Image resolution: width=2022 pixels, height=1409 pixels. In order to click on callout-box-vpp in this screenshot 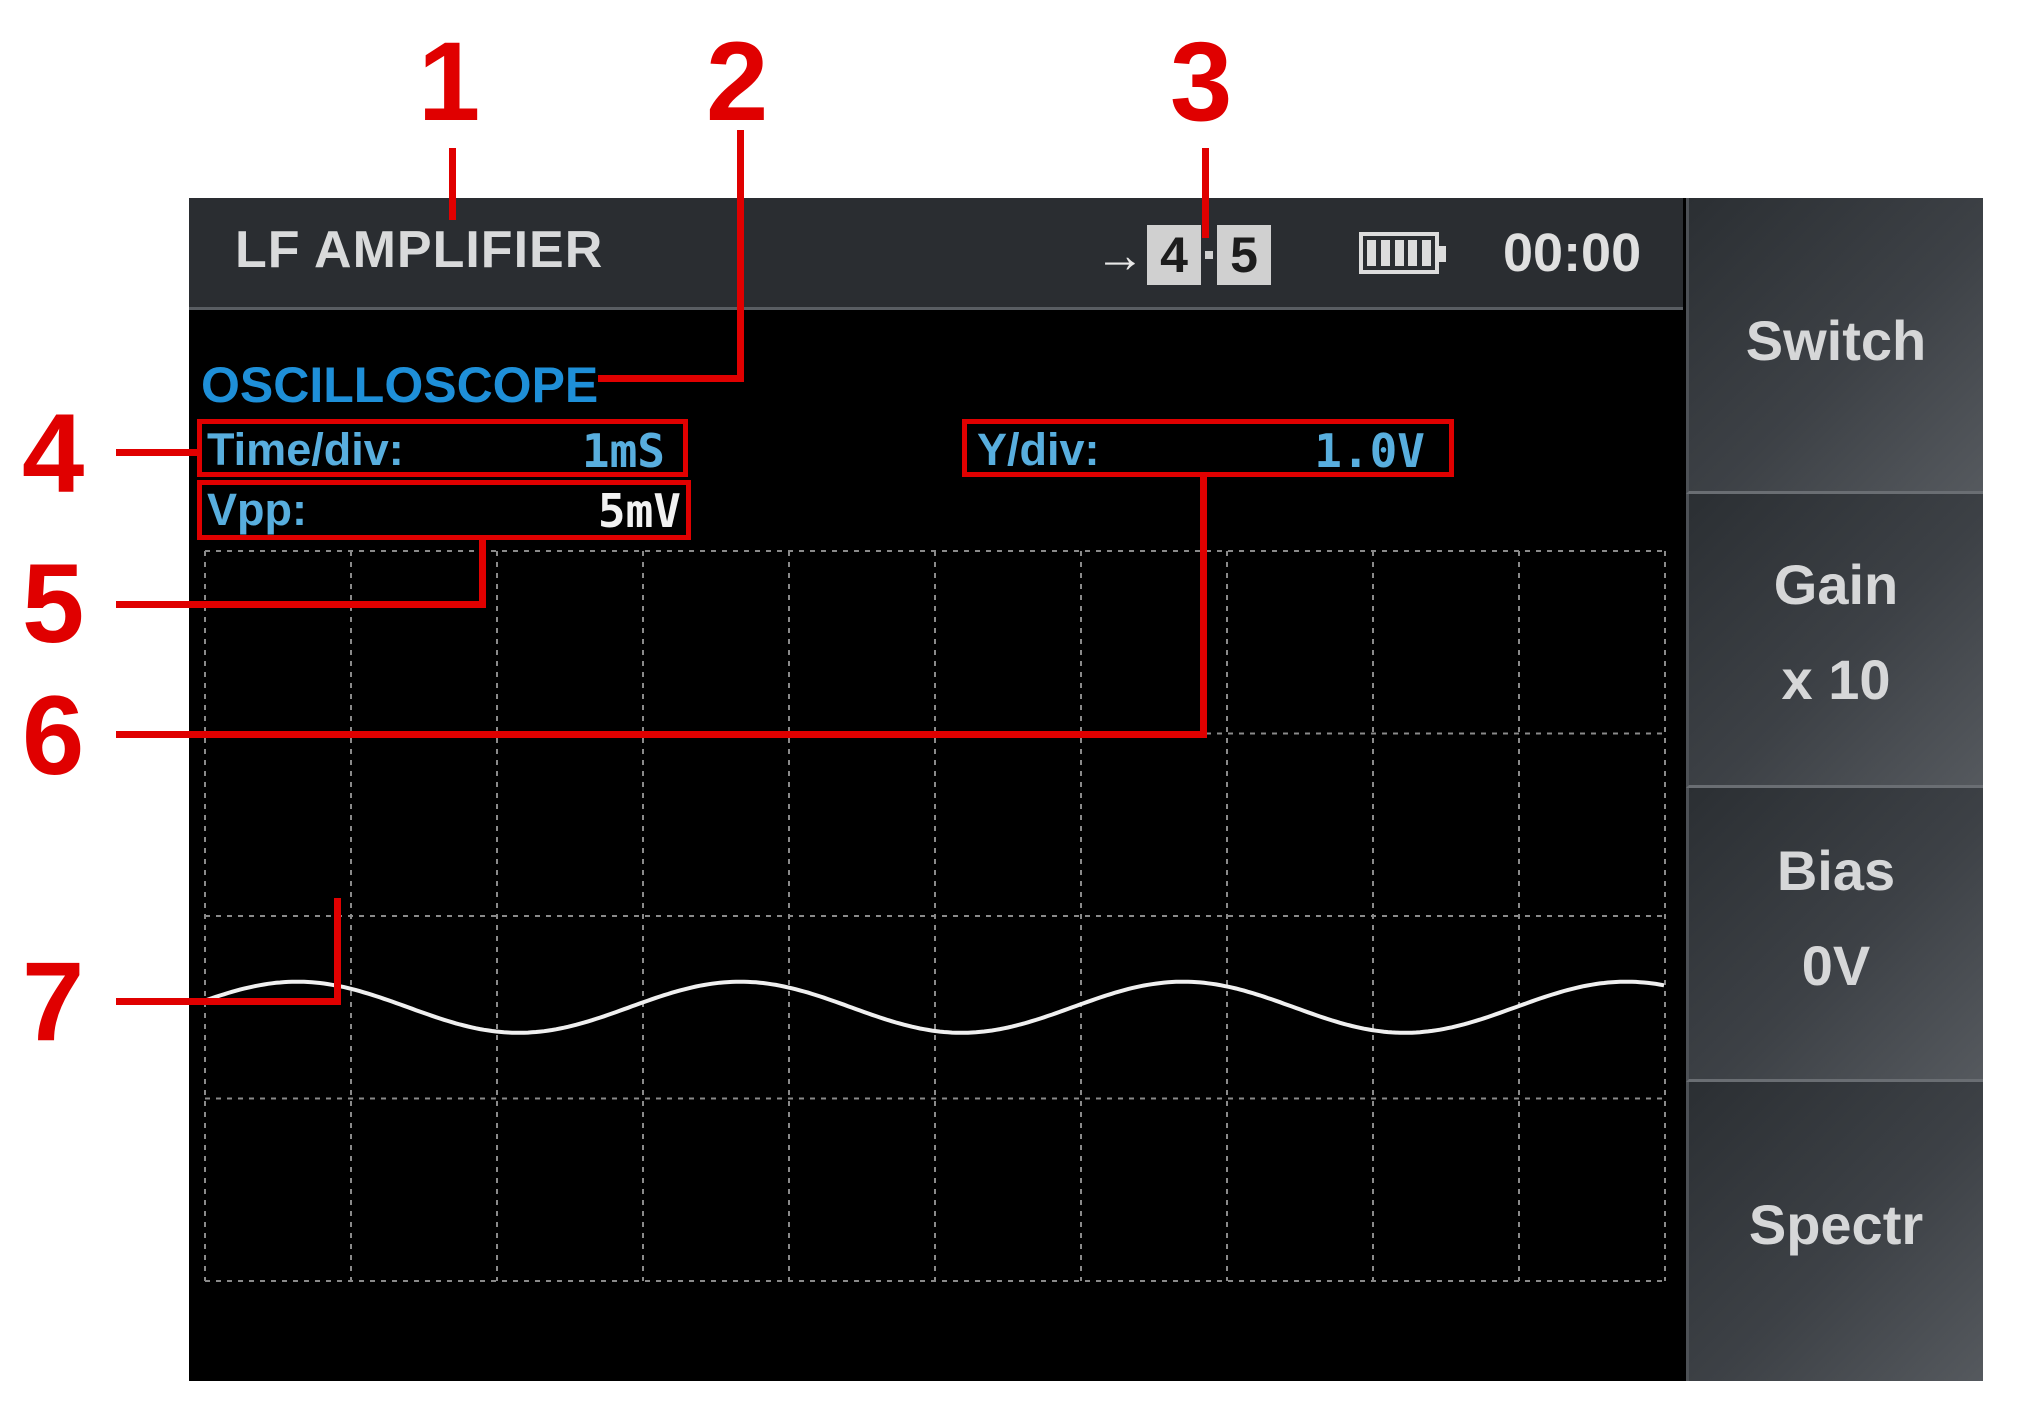, I will do `click(444, 510)`.